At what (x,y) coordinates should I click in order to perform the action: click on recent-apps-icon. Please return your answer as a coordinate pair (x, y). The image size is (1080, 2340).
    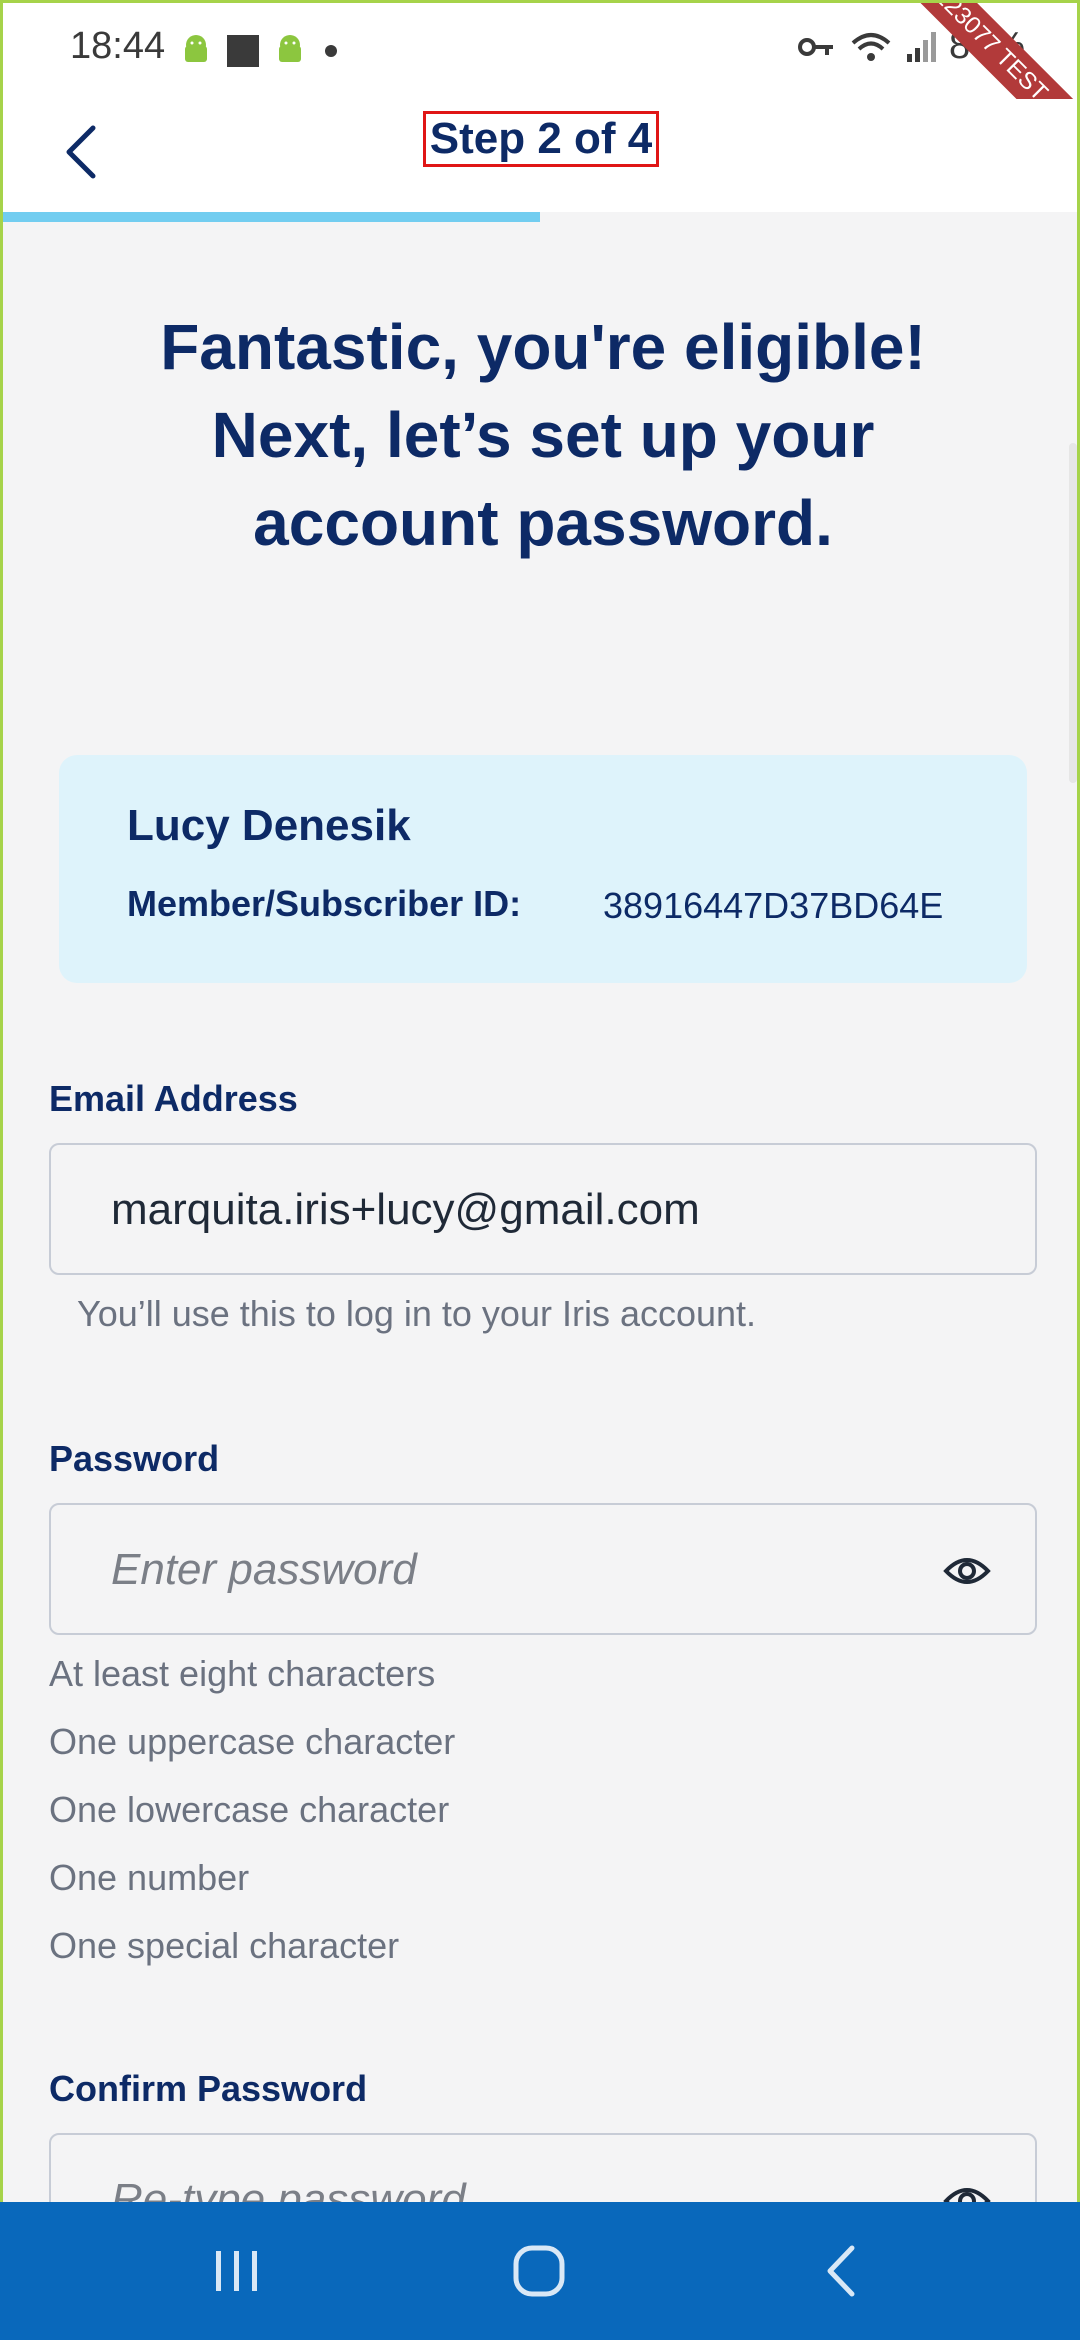
    Looking at the image, I should click on (236, 2271).